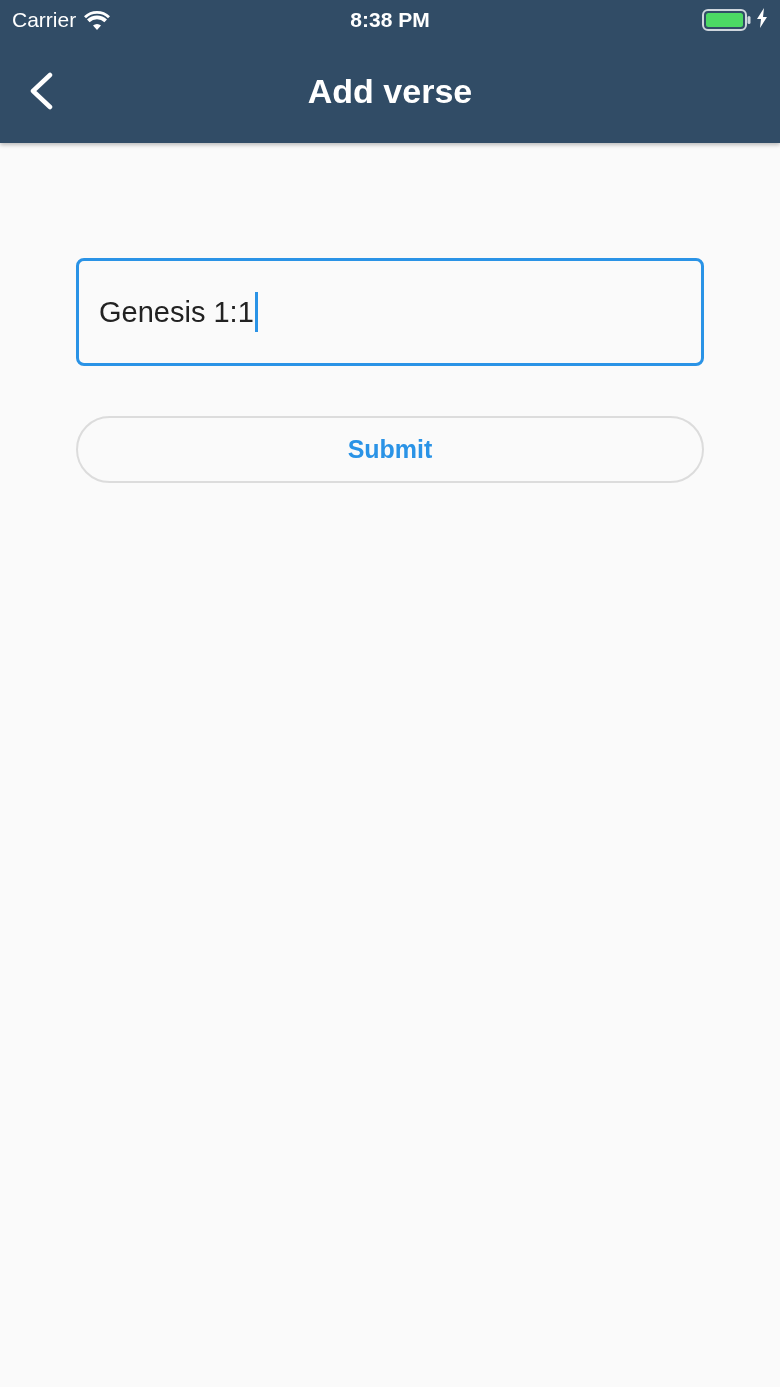 The image size is (780, 1387). I want to click on page-title: Add verse, so click(390, 91).